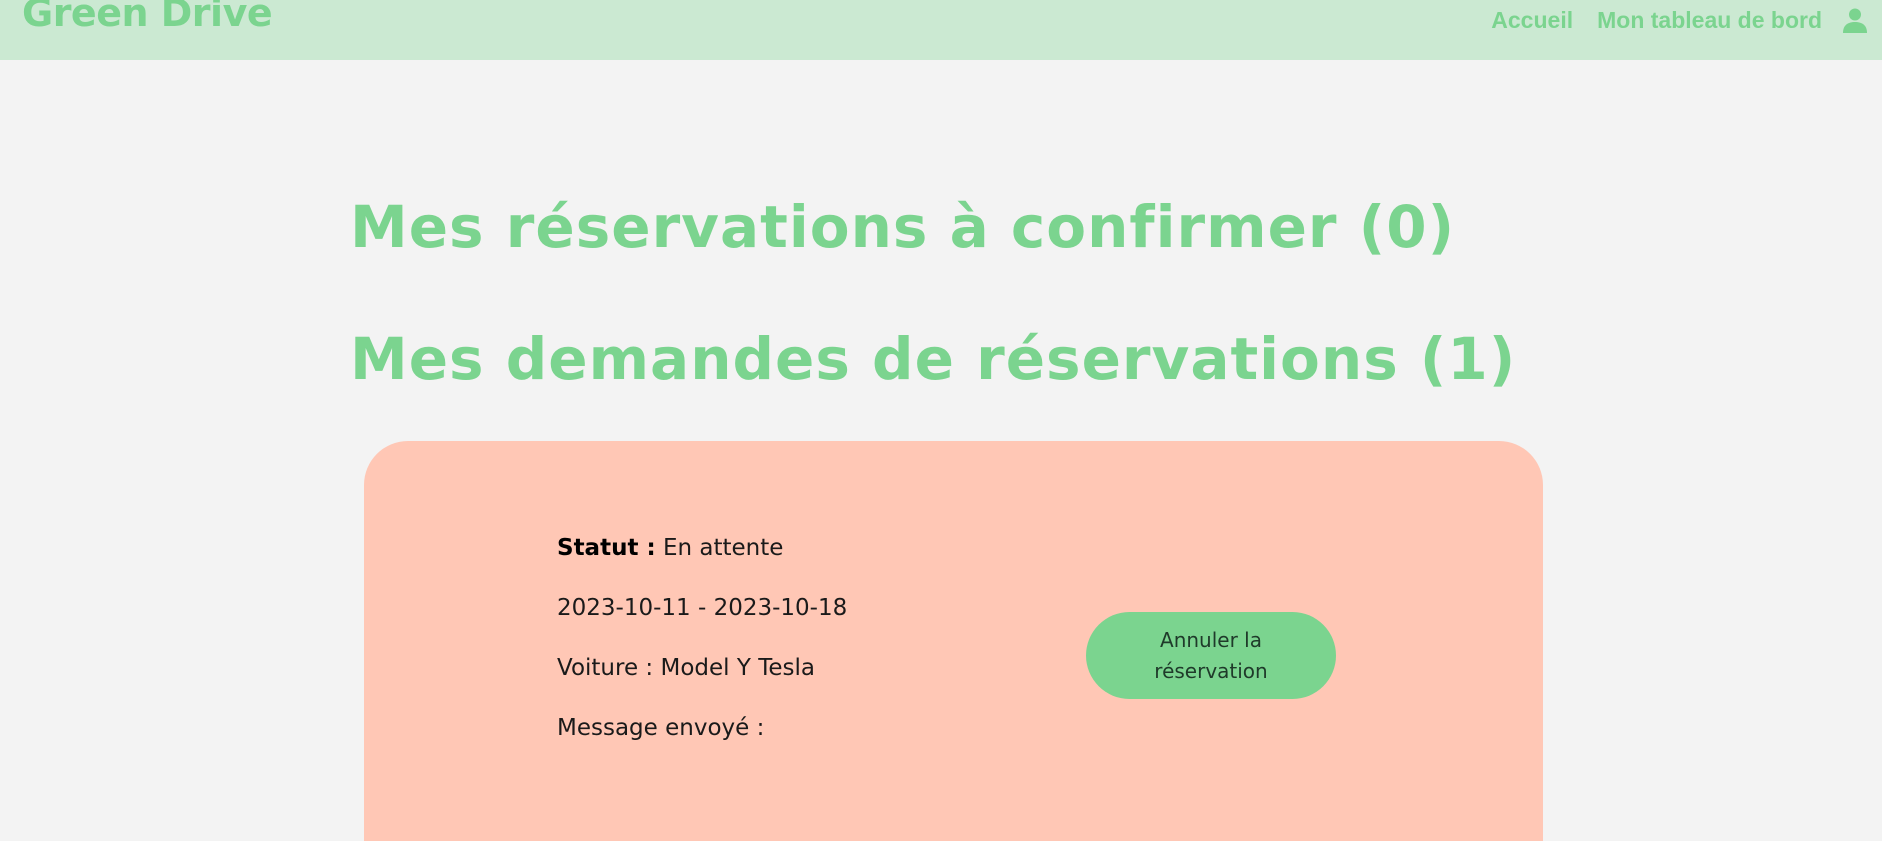 Image resolution: width=1882 pixels, height=841 pixels. I want to click on cancel-reservation-button: Annuler la réservation, so click(1211, 655).